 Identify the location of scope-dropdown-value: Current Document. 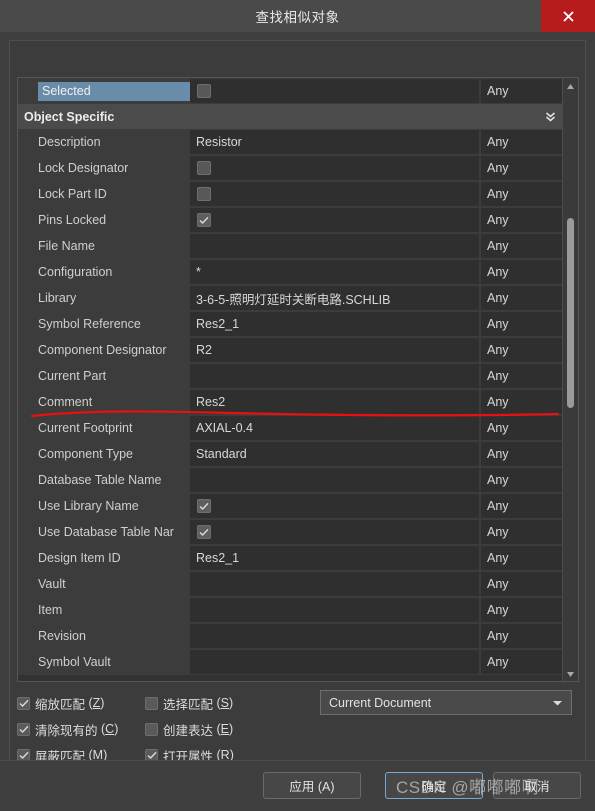
(380, 702).